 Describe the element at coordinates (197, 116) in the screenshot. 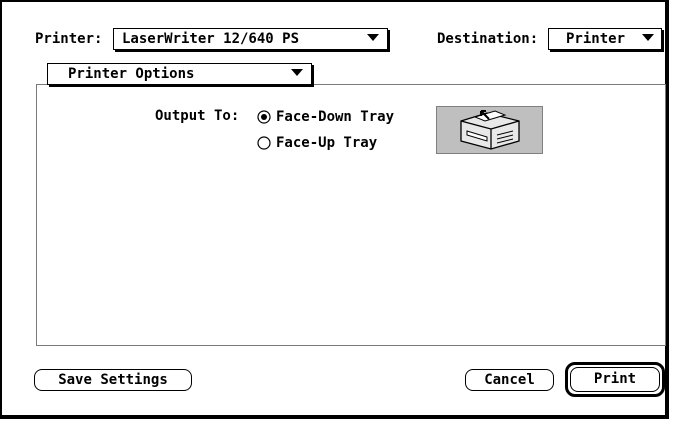

I see `output-to-label: Output To:` at that location.